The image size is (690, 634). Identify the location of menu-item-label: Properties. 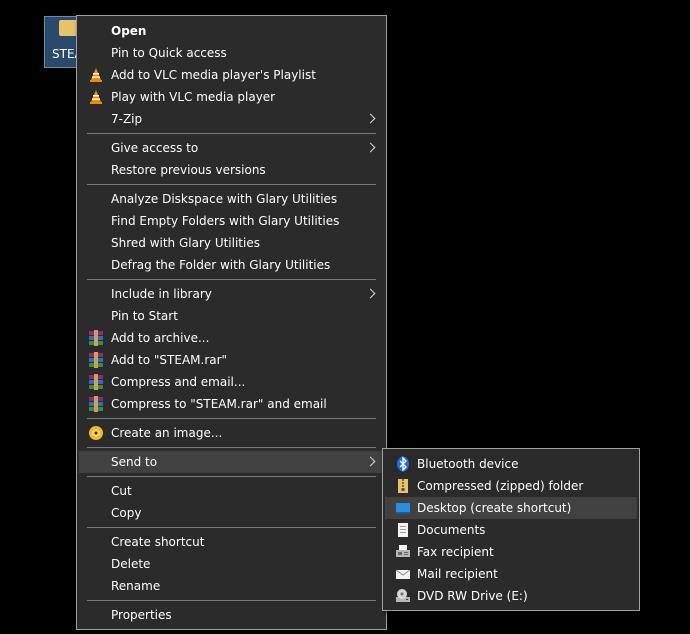
(141, 615).